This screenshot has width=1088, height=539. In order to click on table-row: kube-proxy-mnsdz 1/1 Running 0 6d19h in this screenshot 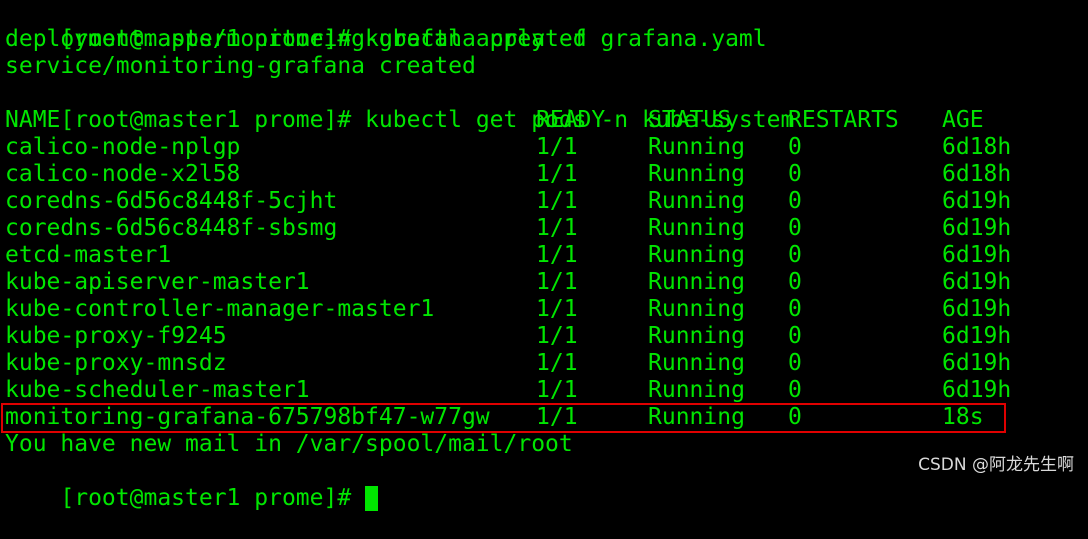, I will do `click(545, 363)`.